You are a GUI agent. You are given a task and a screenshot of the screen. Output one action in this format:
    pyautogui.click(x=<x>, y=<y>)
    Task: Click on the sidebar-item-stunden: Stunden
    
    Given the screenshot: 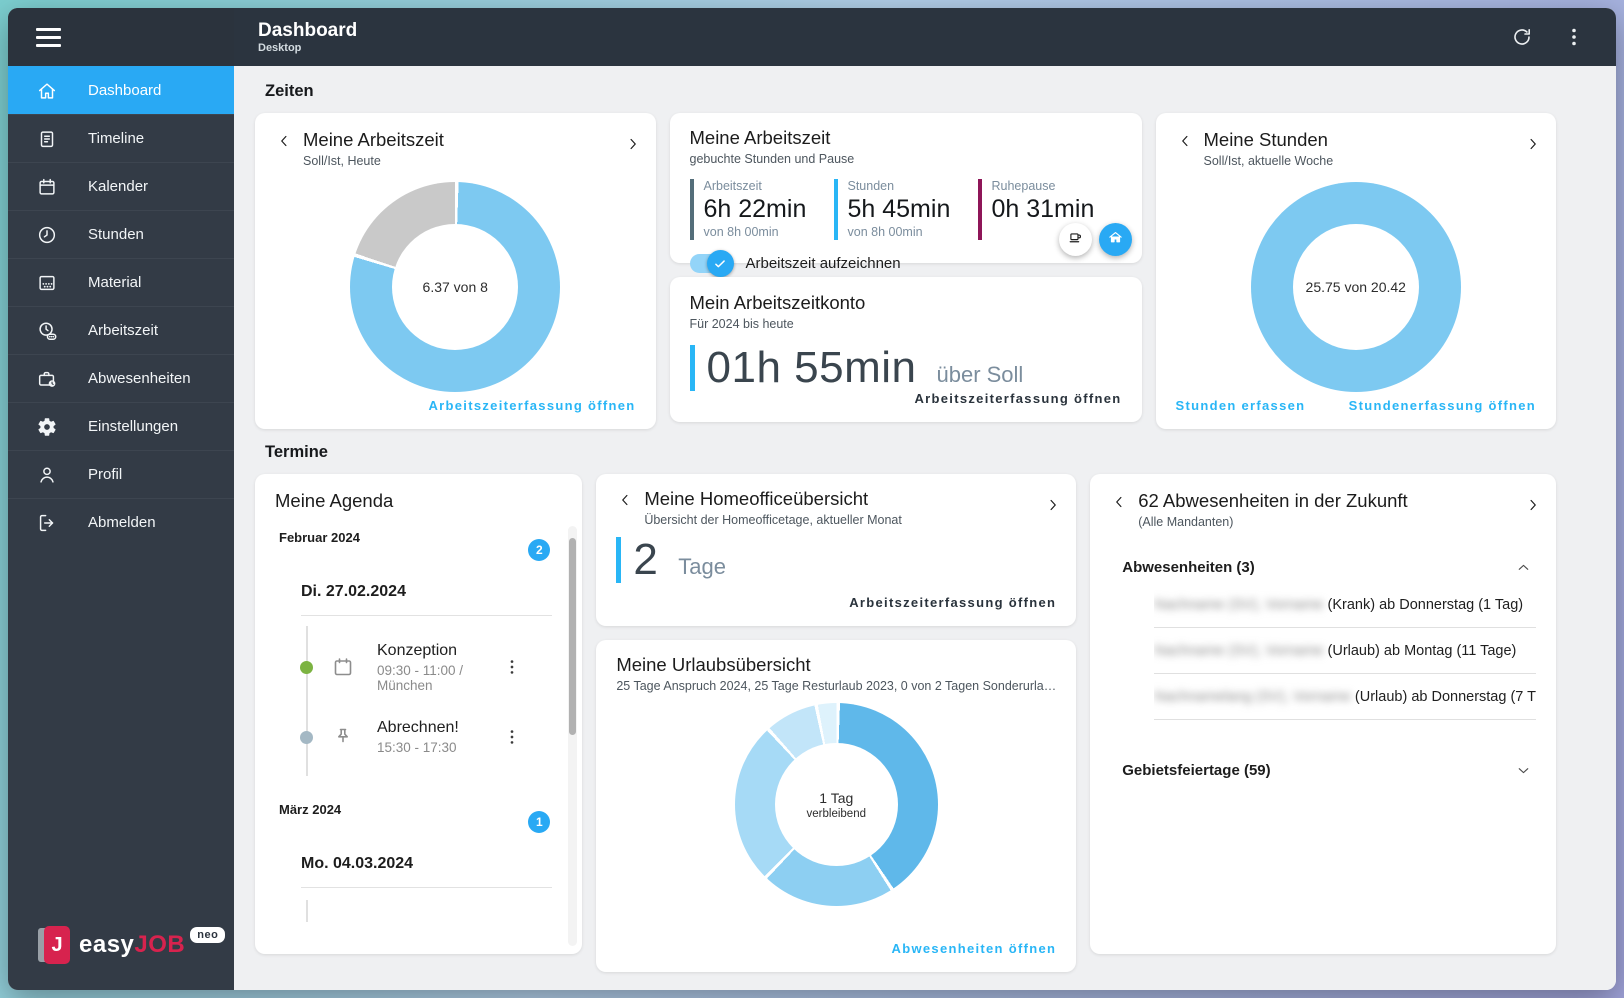 What is the action you would take?
    pyautogui.click(x=121, y=234)
    